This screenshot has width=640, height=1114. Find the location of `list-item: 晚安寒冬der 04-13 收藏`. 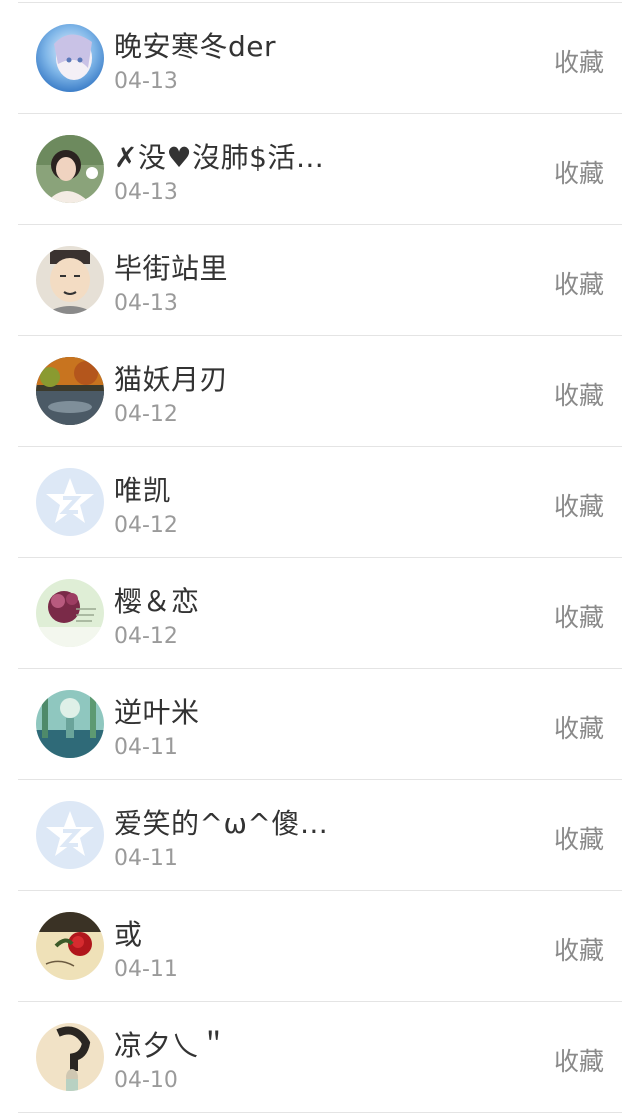

list-item: 晚安寒冬der 04-13 收藏 is located at coordinates (320, 58).